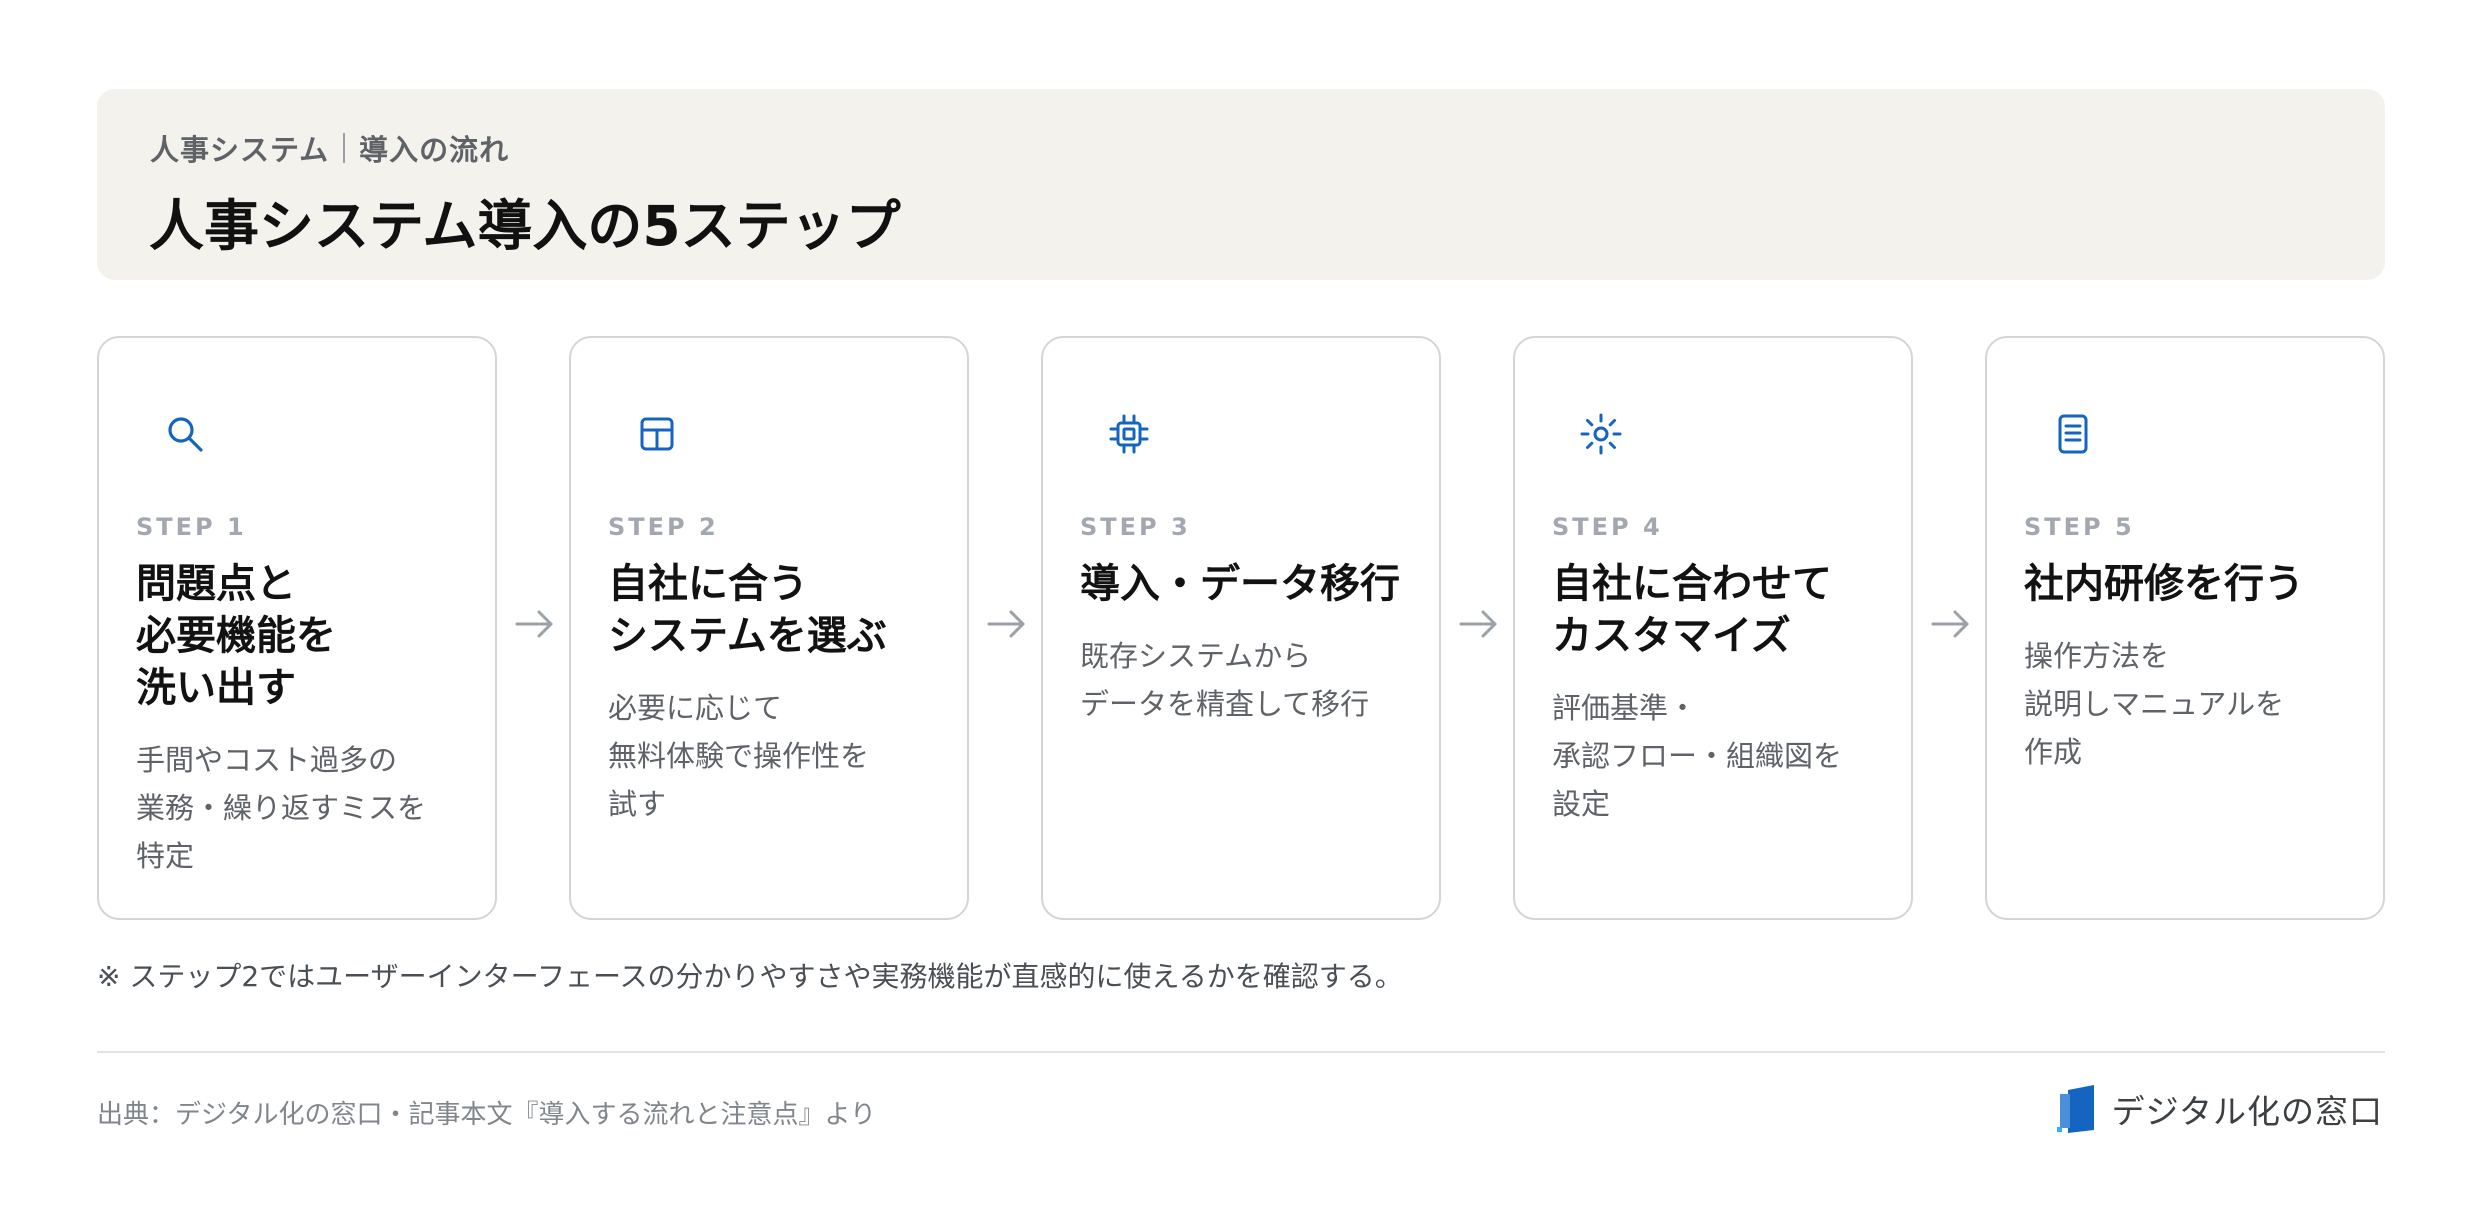 Image resolution: width=2480 pixels, height=1226 pixels. I want to click on step-label: STEP 4, so click(1607, 527).